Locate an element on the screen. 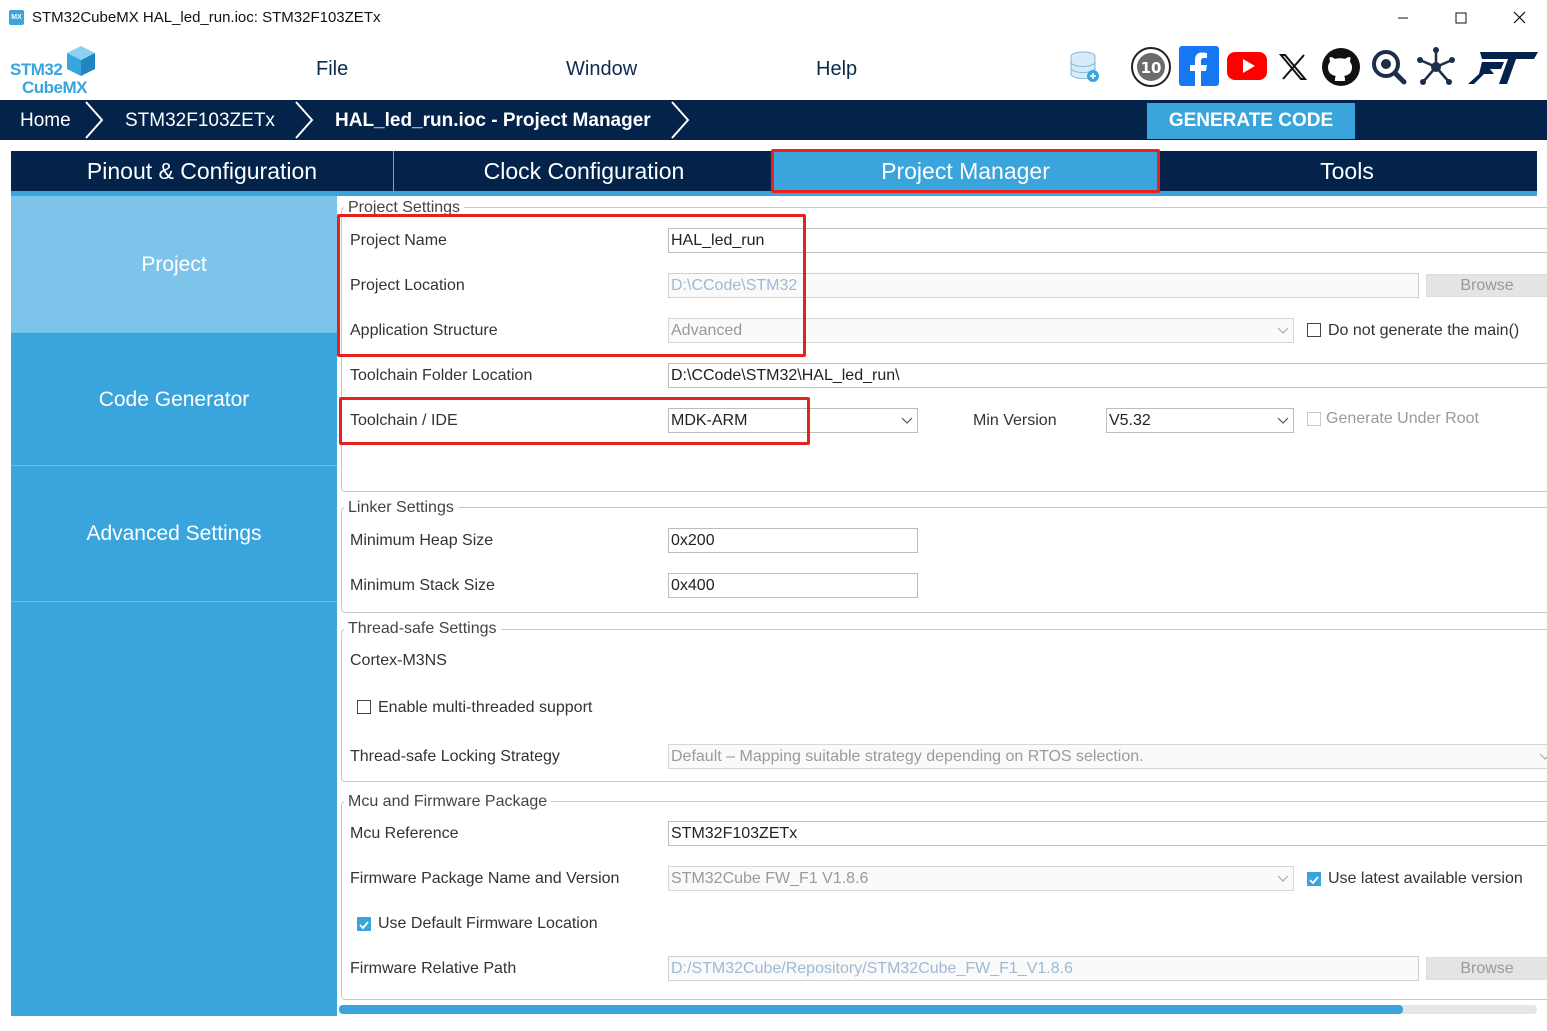 The image size is (1547, 1031). firmware-package-select: STM32Cube FW_F1 V1.8.6 is located at coordinates (981, 878).